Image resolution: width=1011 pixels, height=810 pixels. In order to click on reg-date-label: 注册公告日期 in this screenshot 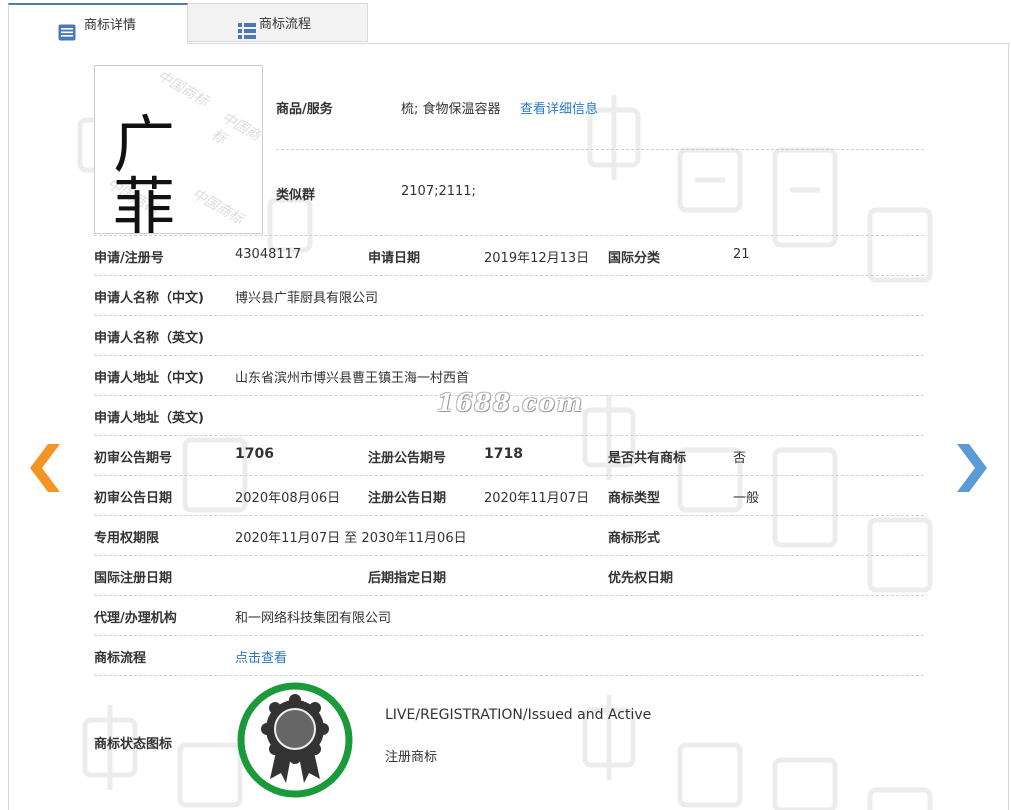, I will do `click(407, 498)`.